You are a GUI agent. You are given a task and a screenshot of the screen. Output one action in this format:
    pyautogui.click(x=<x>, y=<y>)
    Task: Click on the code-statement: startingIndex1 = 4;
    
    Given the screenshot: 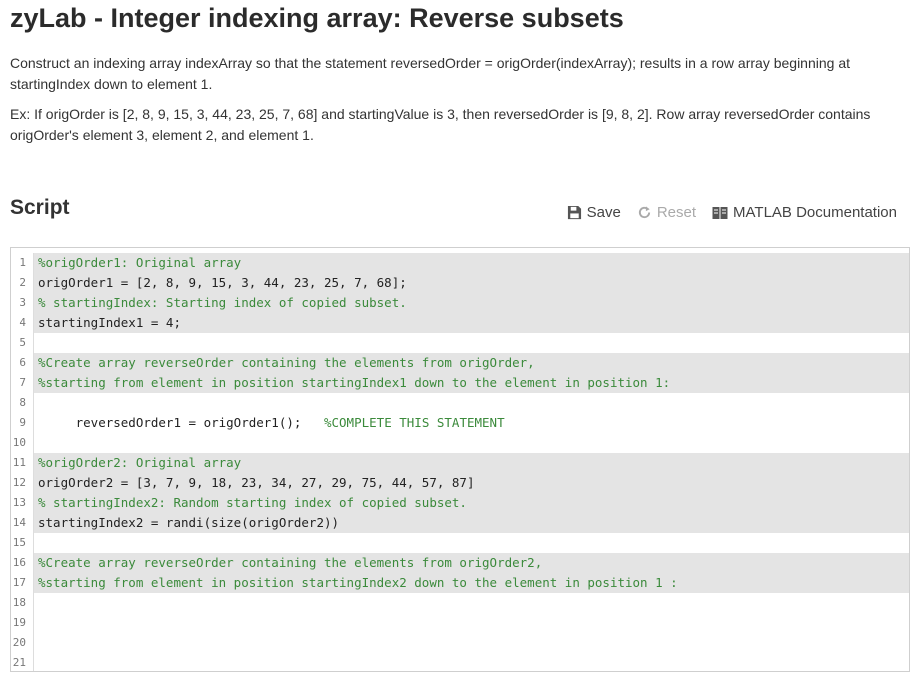 What is the action you would take?
    pyautogui.click(x=109, y=322)
    